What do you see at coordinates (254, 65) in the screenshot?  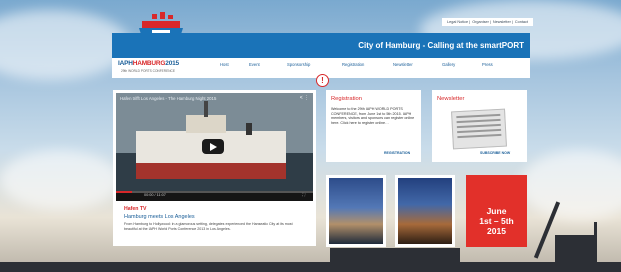 I see `nav-event: Event` at bounding box center [254, 65].